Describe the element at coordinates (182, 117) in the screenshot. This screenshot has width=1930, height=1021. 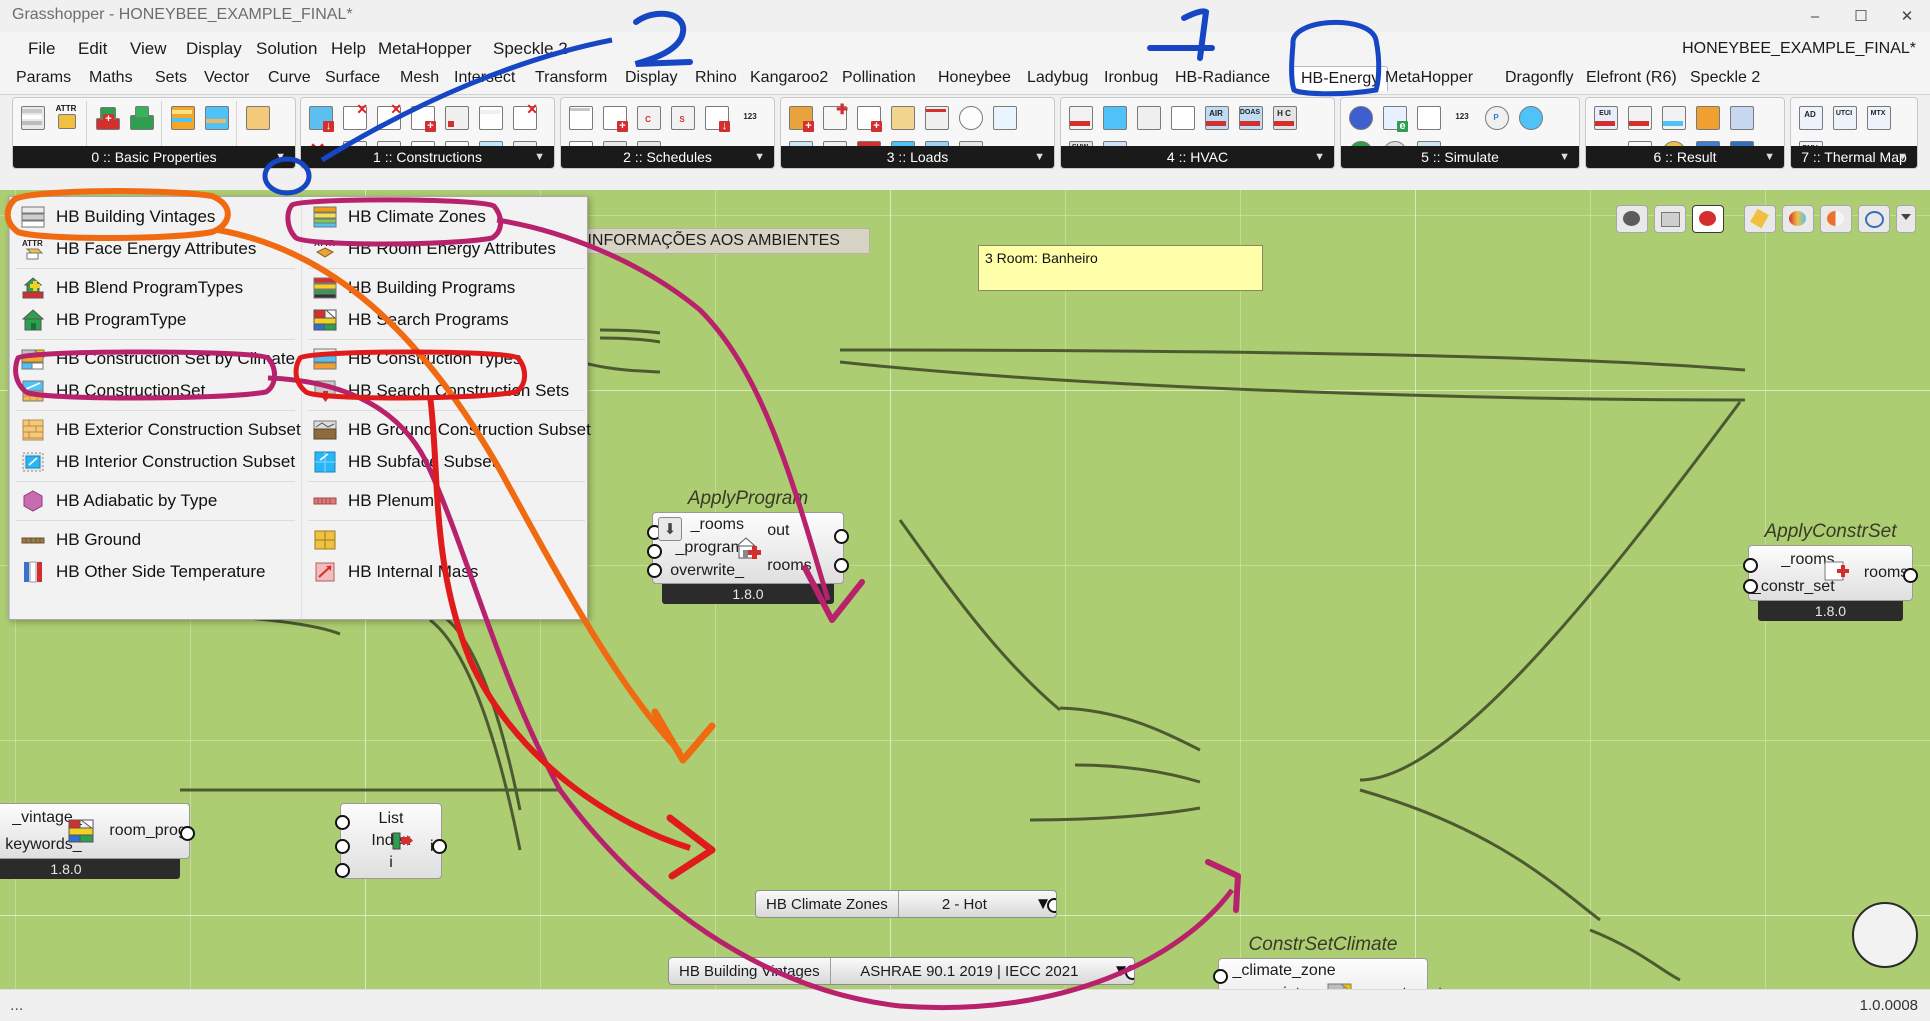
I see `hb-construction-set-by-climate-icon` at that location.